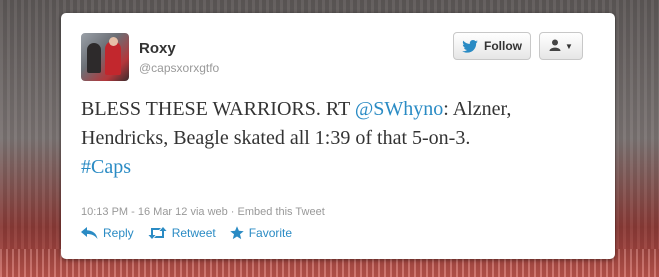 Image resolution: width=659 pixels, height=277 pixels. I want to click on favorite-button: Favorite, so click(261, 233).